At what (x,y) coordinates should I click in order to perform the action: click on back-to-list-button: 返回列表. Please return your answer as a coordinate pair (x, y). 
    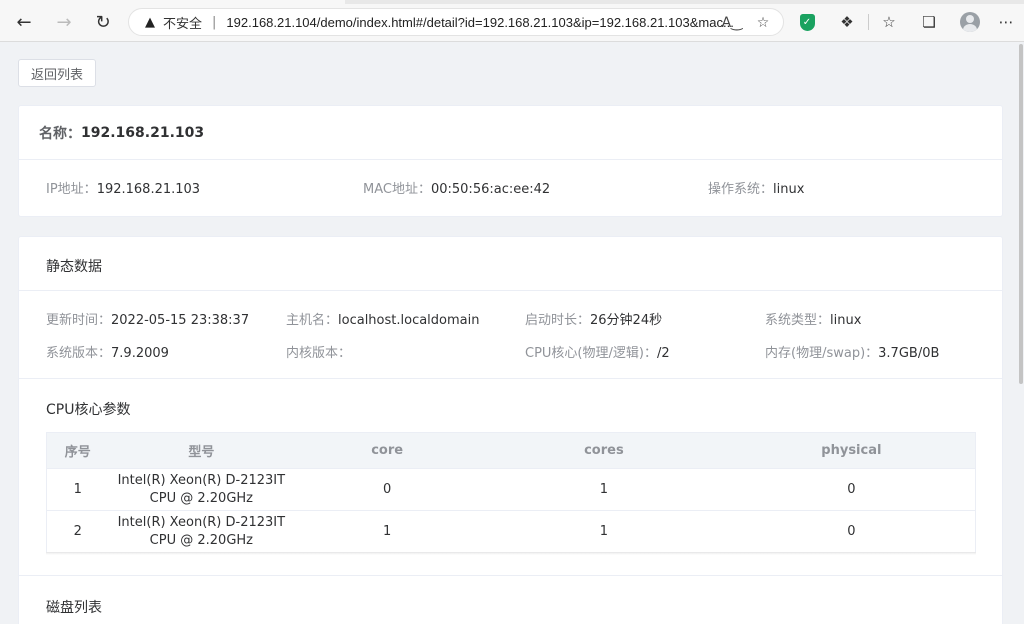
    Looking at the image, I should click on (57, 73).